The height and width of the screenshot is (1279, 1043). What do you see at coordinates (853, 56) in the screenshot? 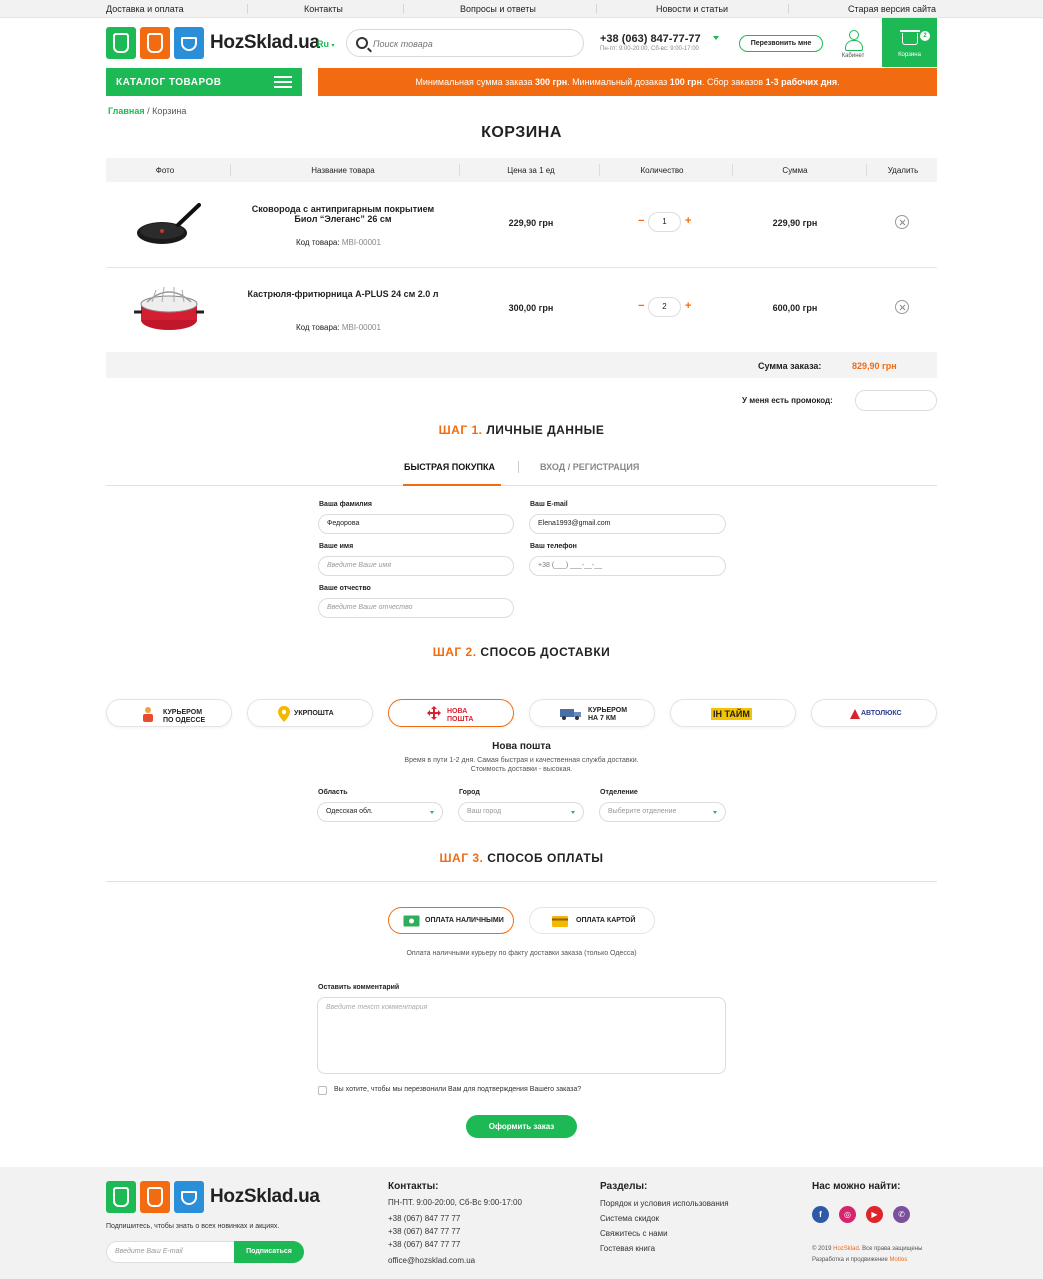
I see `cabinet-label: Кабинет` at bounding box center [853, 56].